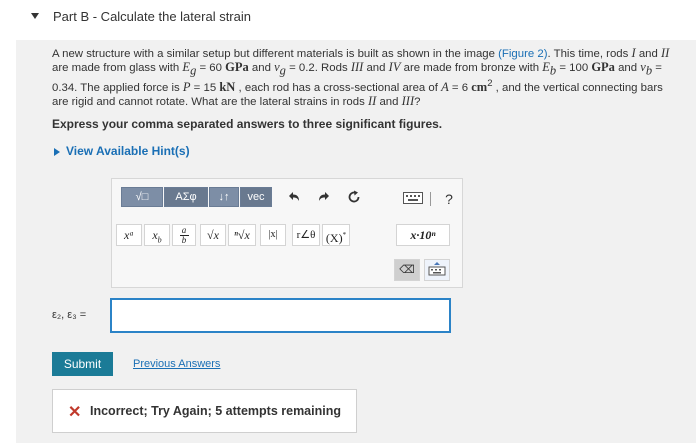  I want to click on keyboard-icon, so click(413, 199).